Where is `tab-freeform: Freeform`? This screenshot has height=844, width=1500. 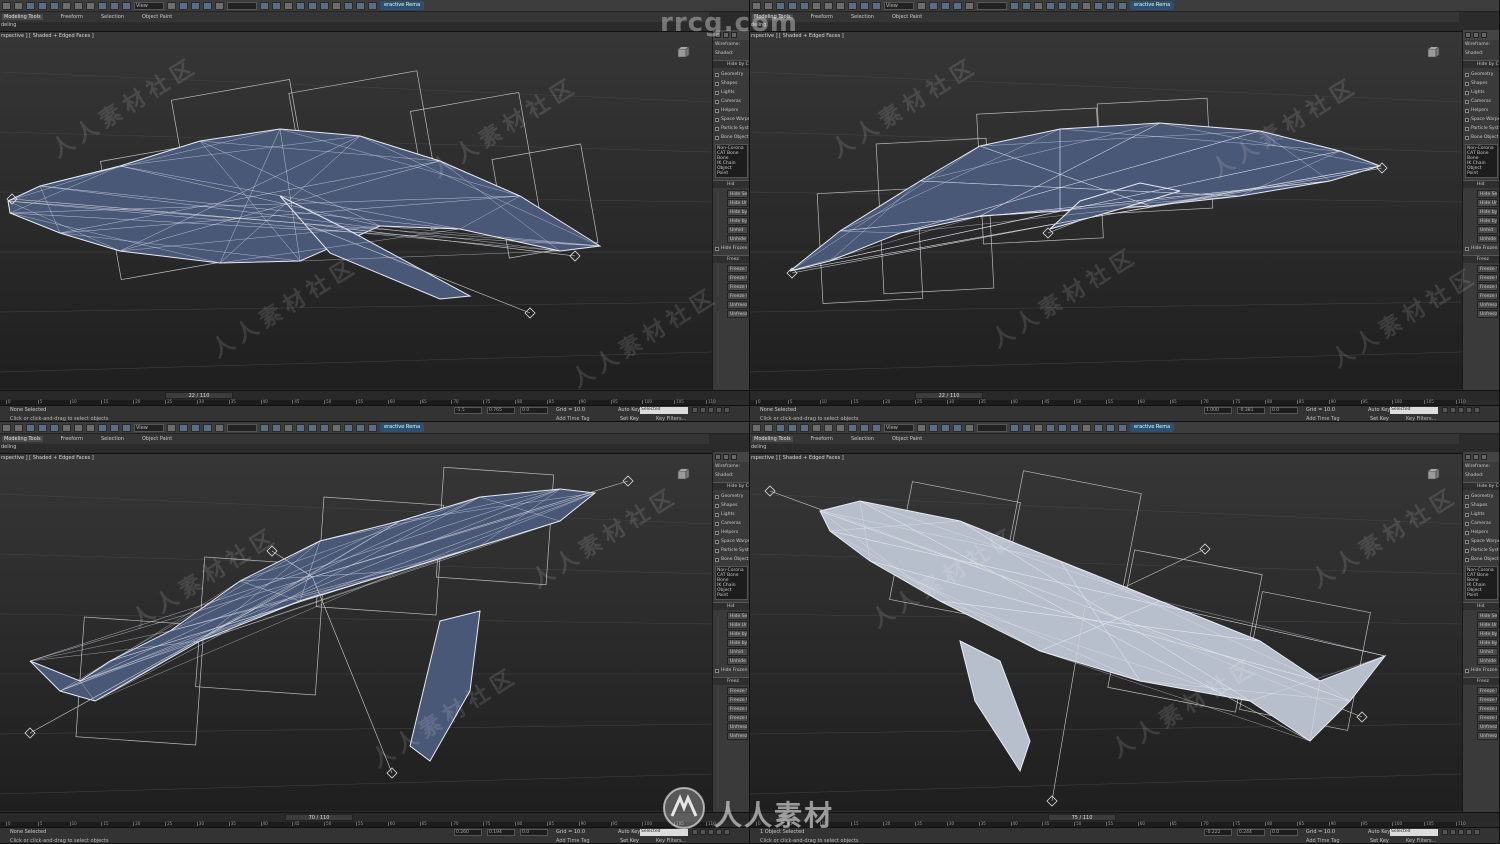
tab-freeform: Freeform is located at coordinates (822, 17).